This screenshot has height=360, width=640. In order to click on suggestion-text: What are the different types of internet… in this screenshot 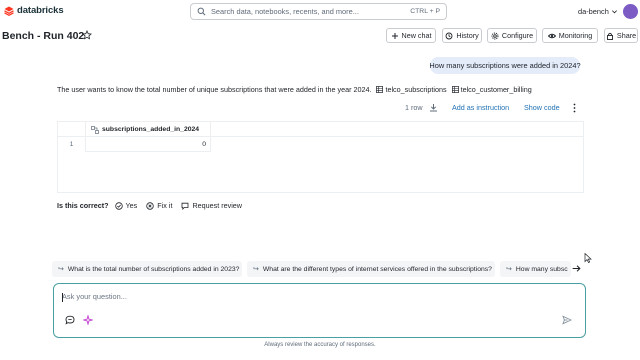, I will do `click(377, 269)`.